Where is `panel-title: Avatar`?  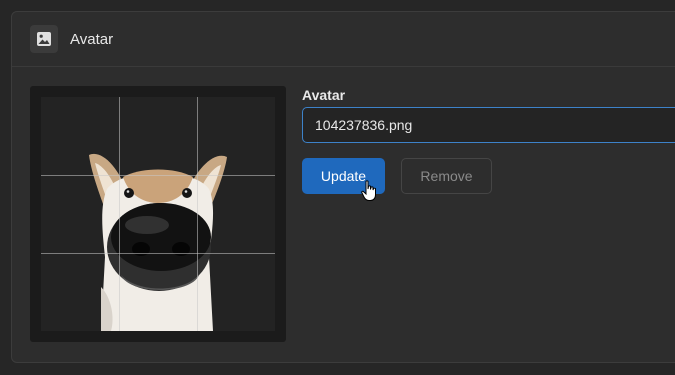 panel-title: Avatar is located at coordinates (92, 39).